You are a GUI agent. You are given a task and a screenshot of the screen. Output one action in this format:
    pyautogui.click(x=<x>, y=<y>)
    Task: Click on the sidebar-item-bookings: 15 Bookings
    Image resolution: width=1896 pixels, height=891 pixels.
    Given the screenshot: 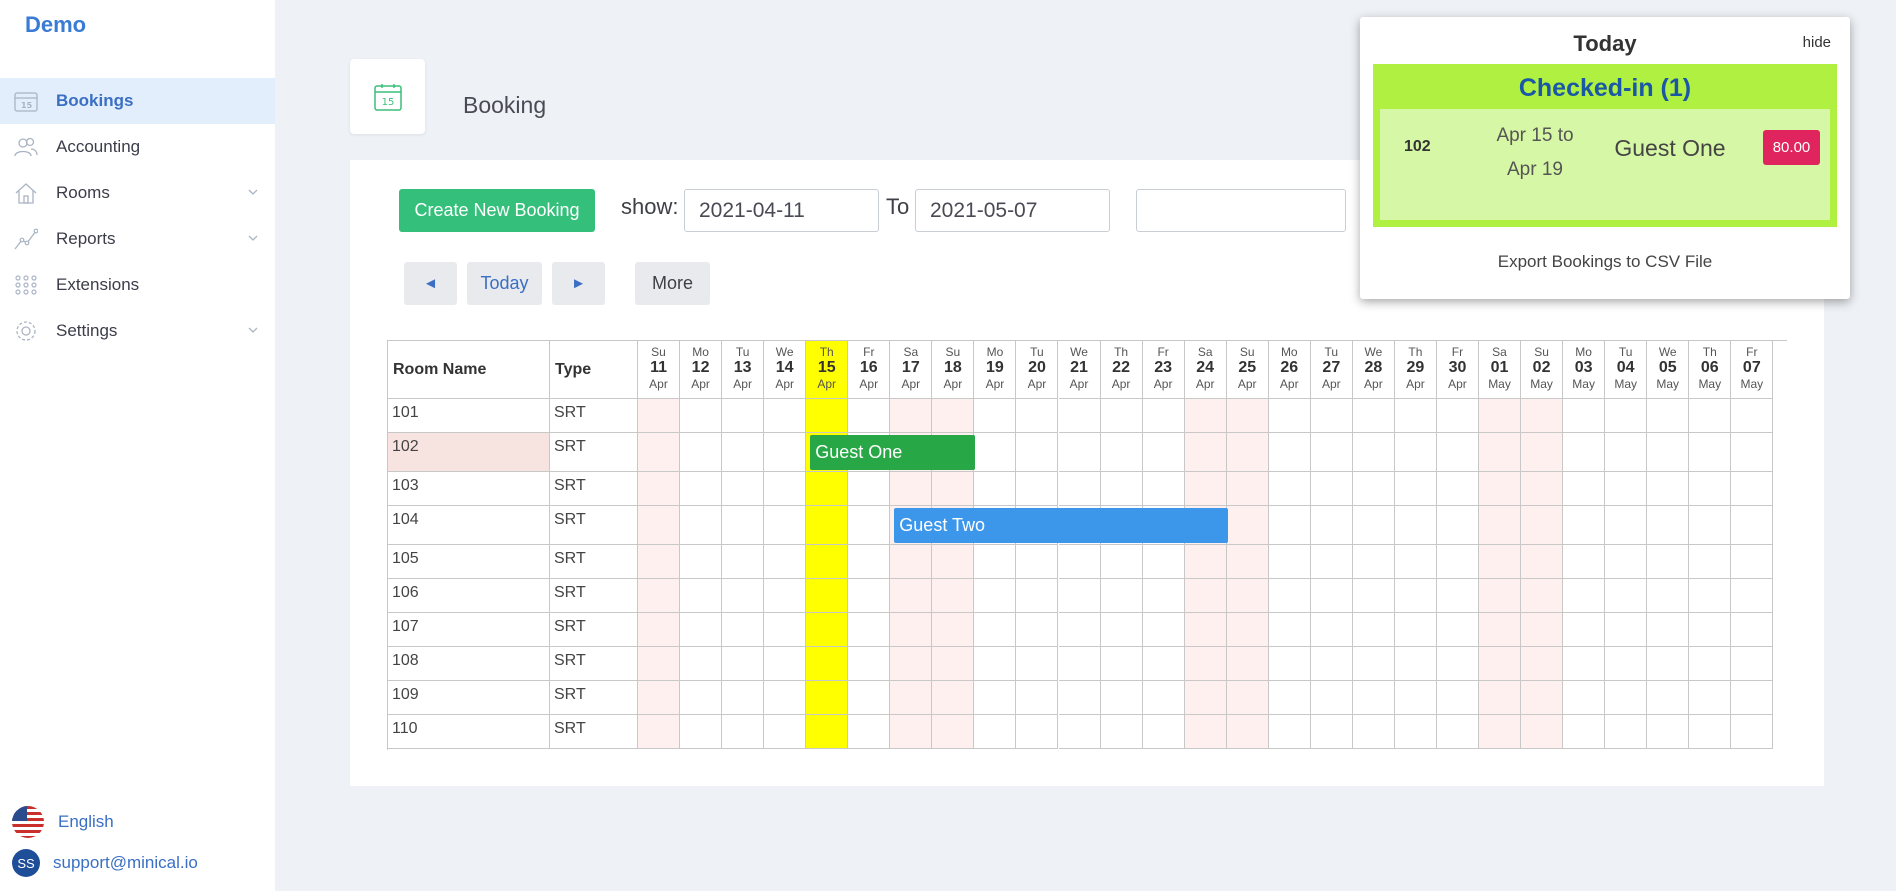 What is the action you would take?
    pyautogui.click(x=137, y=101)
    